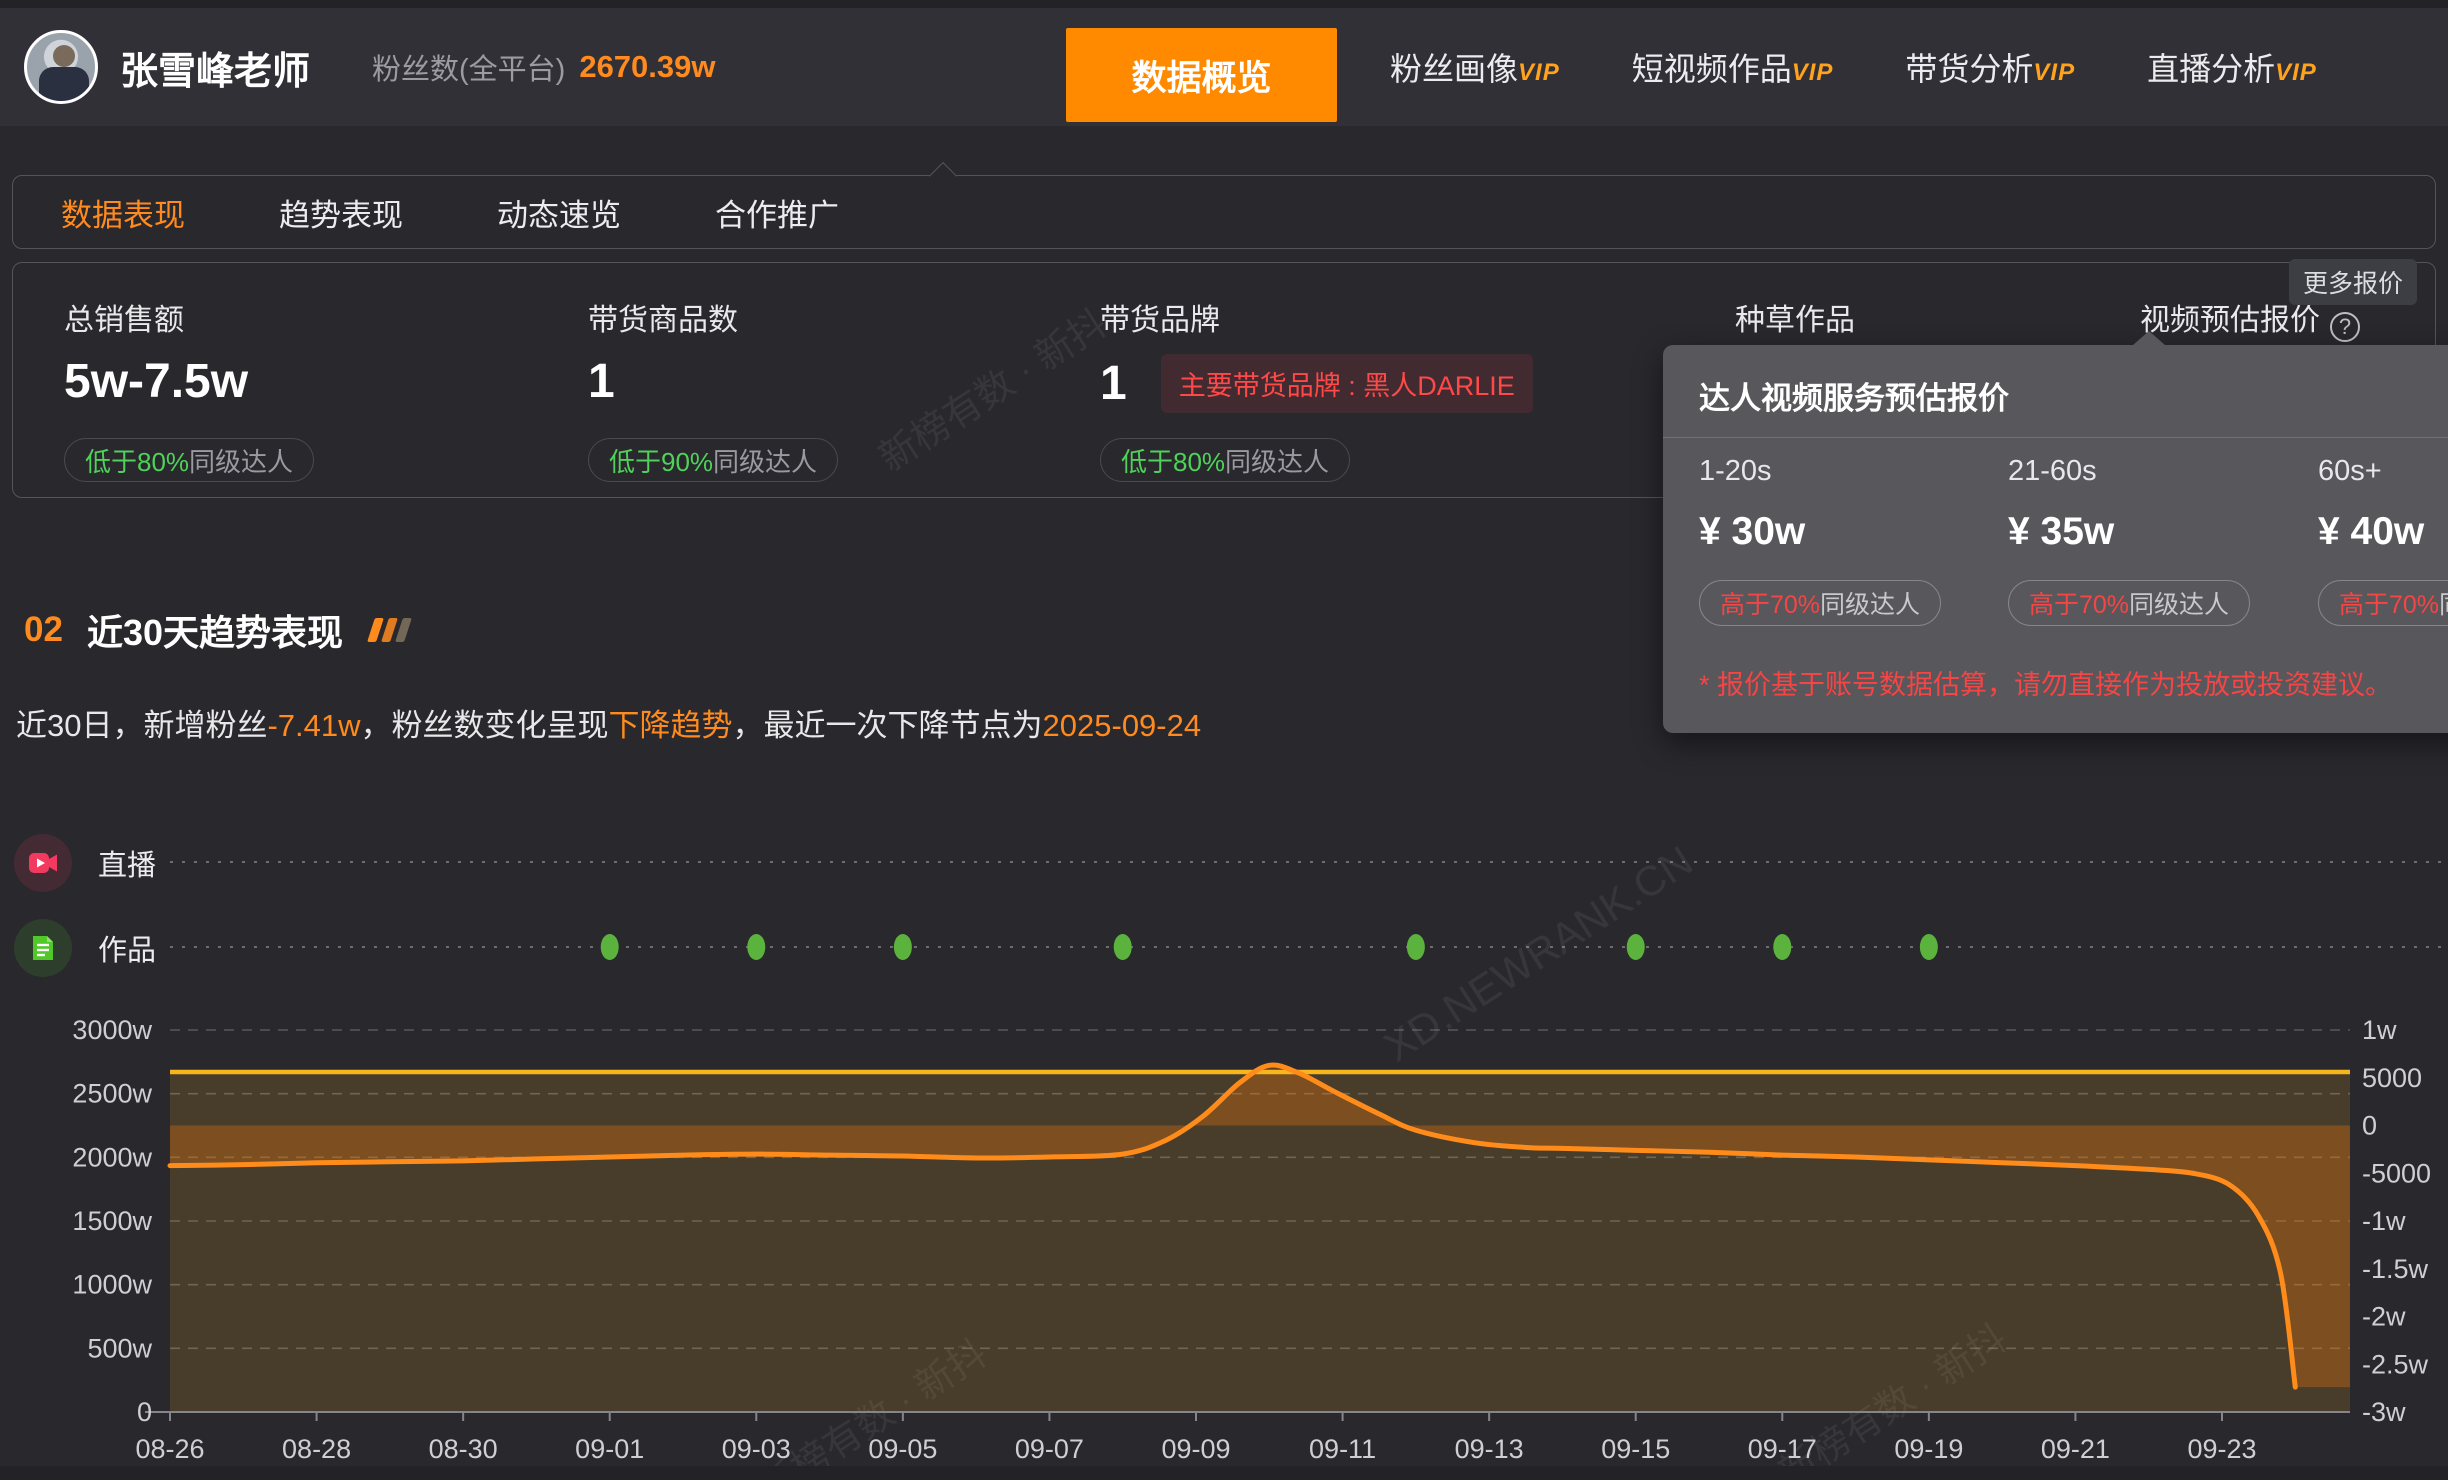 The image size is (2448, 1480). I want to click on popup-arrow, so click(2149, 338).